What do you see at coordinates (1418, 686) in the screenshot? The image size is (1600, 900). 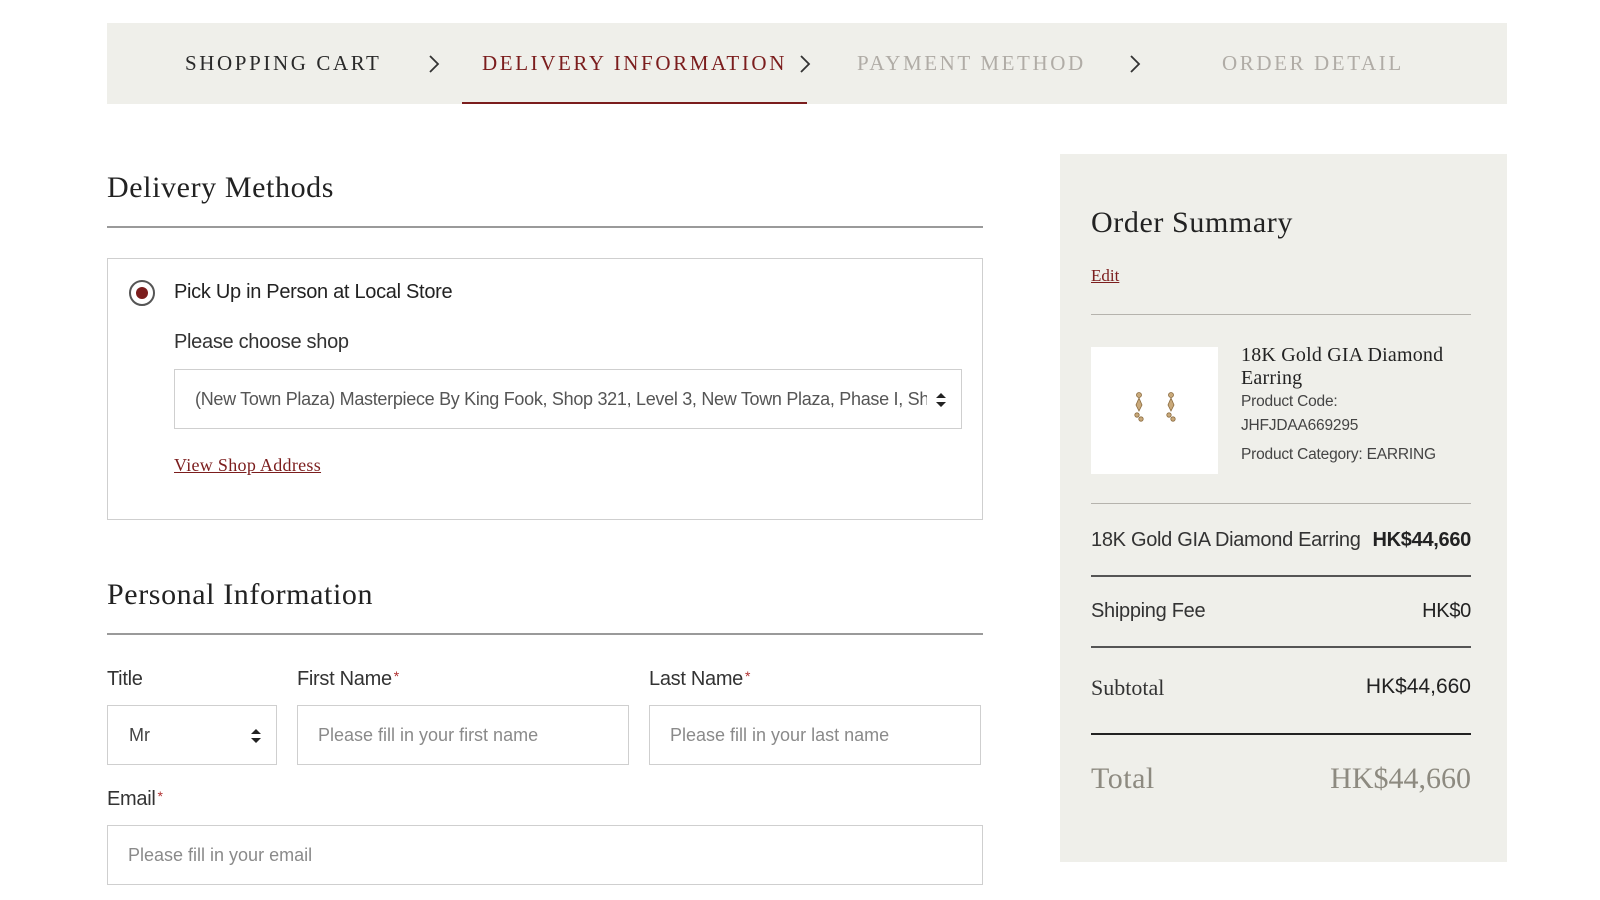 I see `subtotal-value: HK$44,660` at bounding box center [1418, 686].